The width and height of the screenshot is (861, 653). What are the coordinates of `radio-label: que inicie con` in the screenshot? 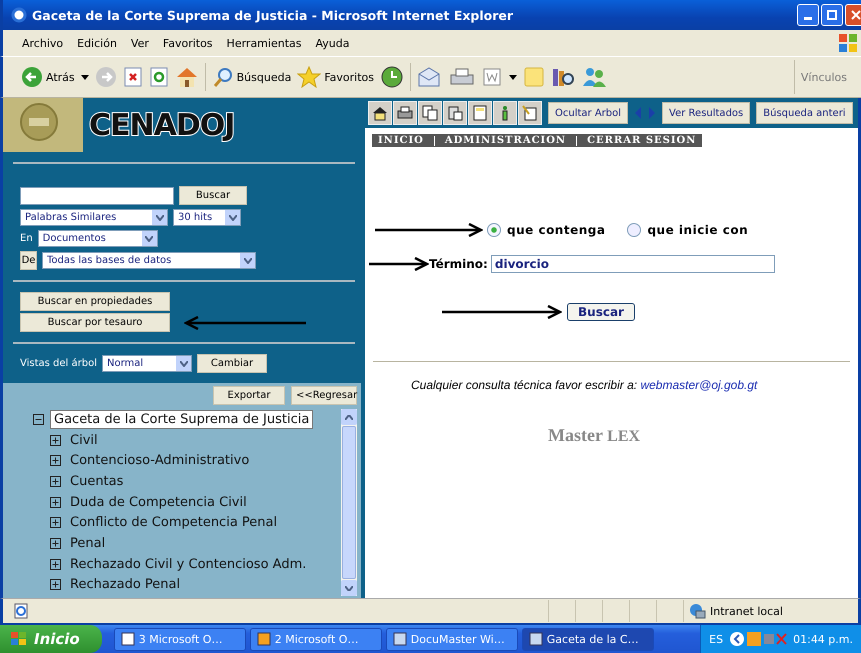 It's located at (697, 230).